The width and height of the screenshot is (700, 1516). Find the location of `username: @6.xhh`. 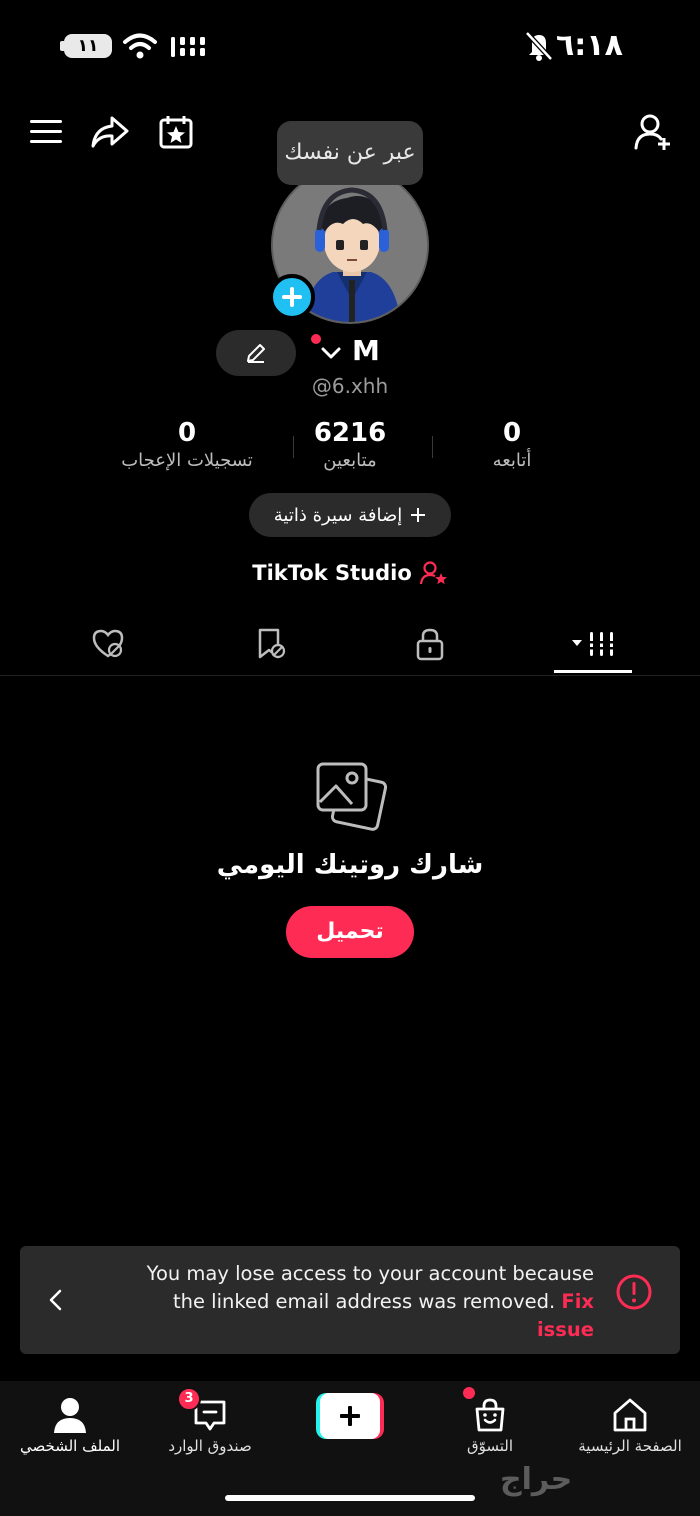

username: @6.xhh is located at coordinates (350, 386).